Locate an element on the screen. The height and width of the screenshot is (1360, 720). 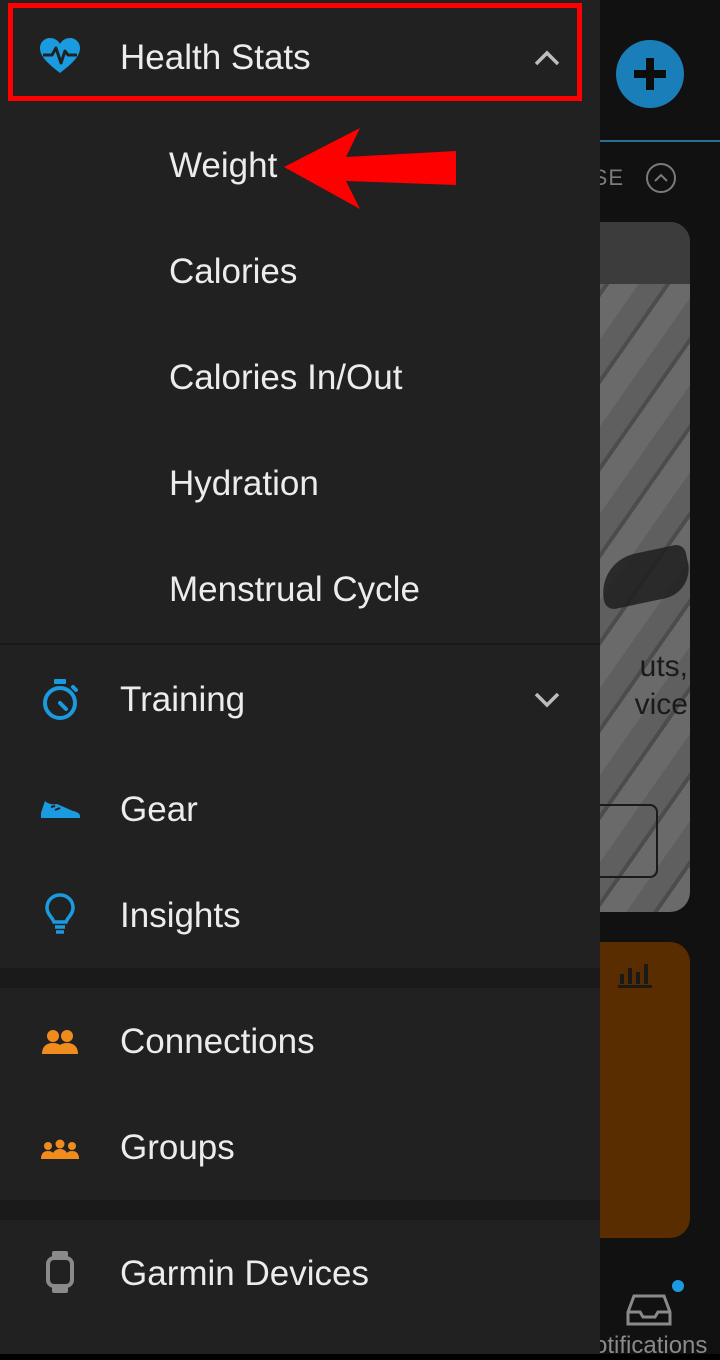
chevron-down-icon is located at coordinates (547, 700).